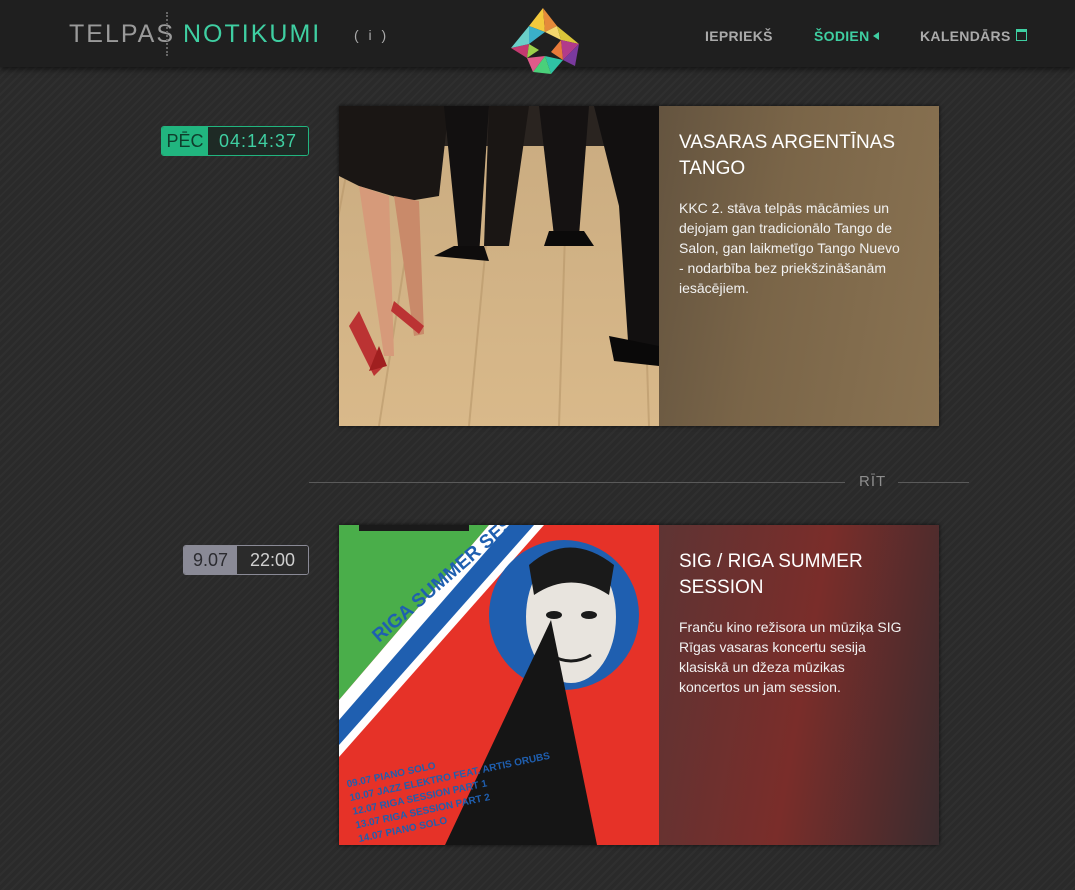 The width and height of the screenshot is (1075, 890). Describe the element at coordinates (185, 141) in the screenshot. I see `badge-label: PĒC` at that location.